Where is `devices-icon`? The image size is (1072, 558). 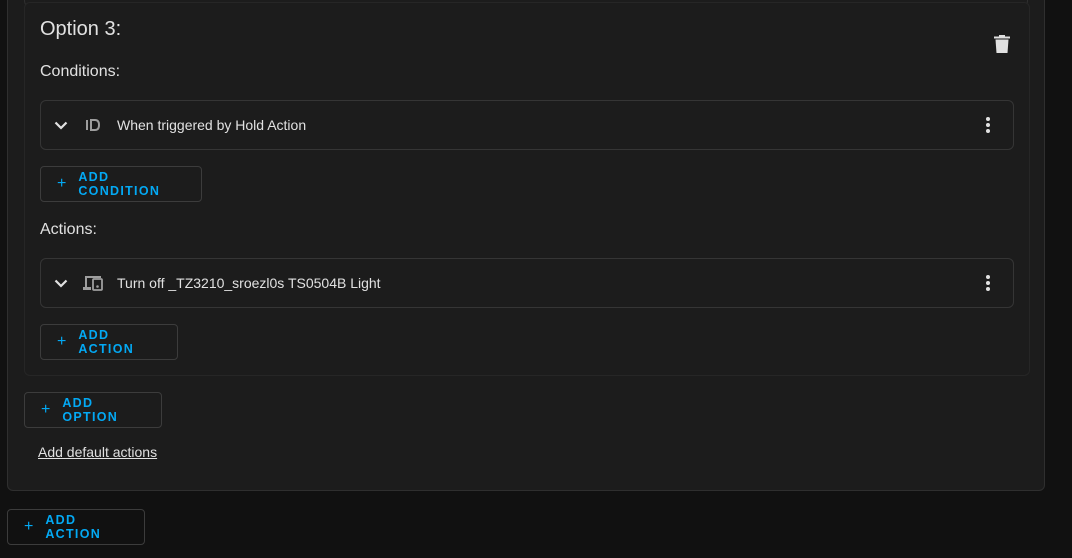
devices-icon is located at coordinates (93, 283).